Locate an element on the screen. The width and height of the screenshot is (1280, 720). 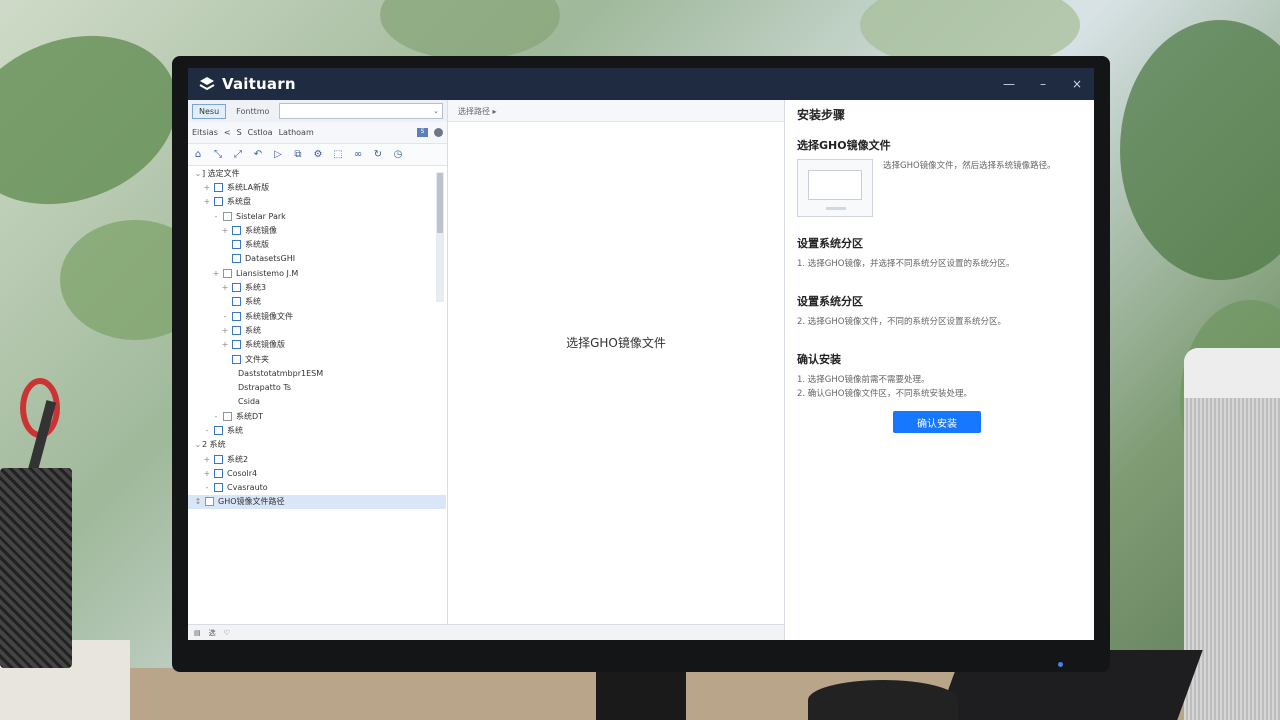
tree-row: - 系统DT is located at coordinates (317, 416).